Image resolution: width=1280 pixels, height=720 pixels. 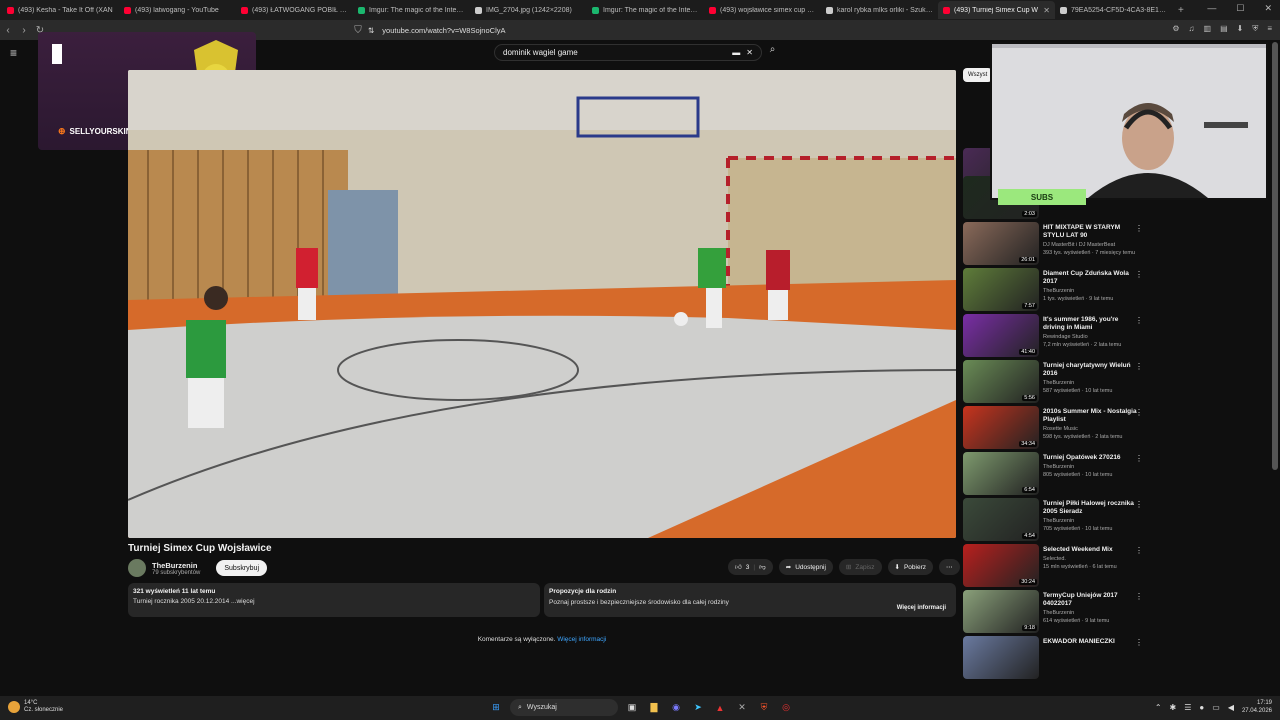 What do you see at coordinates (698, 708) in the screenshot?
I see `app-icon: ➤` at bounding box center [698, 708].